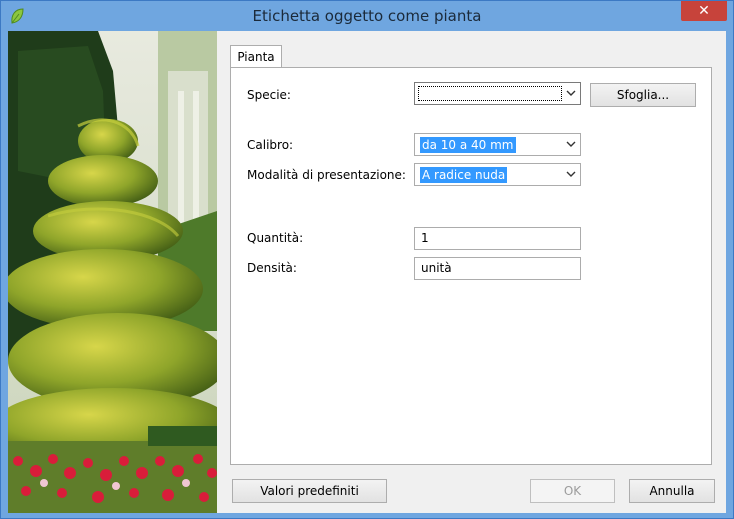  Describe the element at coordinates (704, 11) in the screenshot. I see `close-button: ✕` at that location.